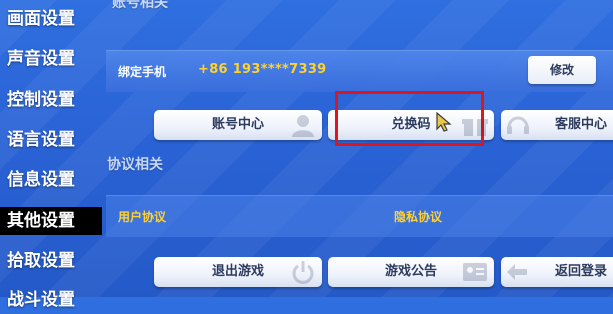 The image size is (613, 314). Describe the element at coordinates (517, 272) in the screenshot. I see `back-icon` at that location.